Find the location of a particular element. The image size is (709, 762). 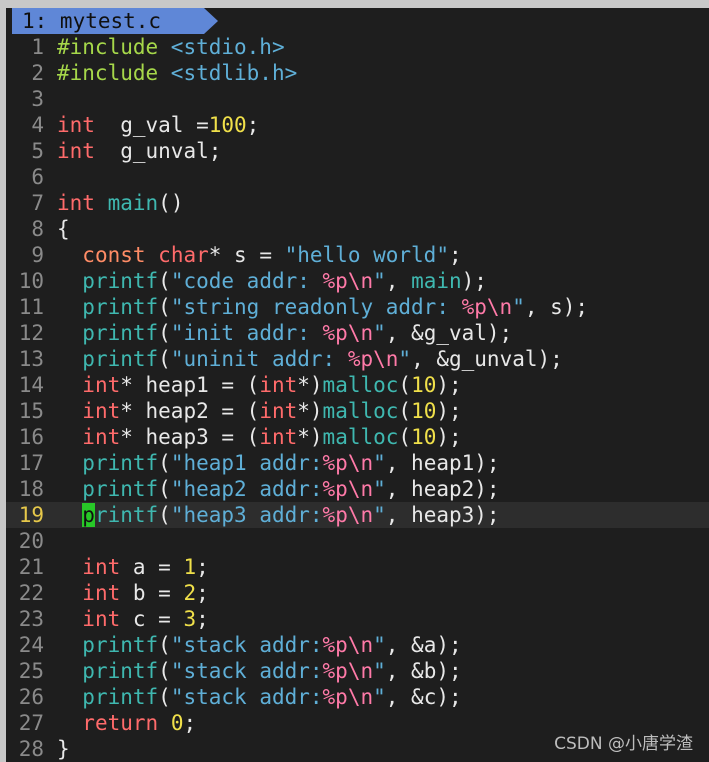

code-token: %p\n is located at coordinates (348, 697).